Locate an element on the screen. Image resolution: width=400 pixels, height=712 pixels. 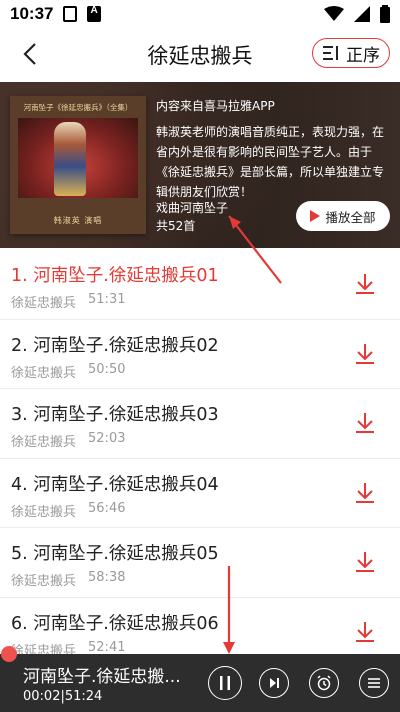
album-meta: 戏曲河南坠子 共52首 is located at coordinates (192, 217).